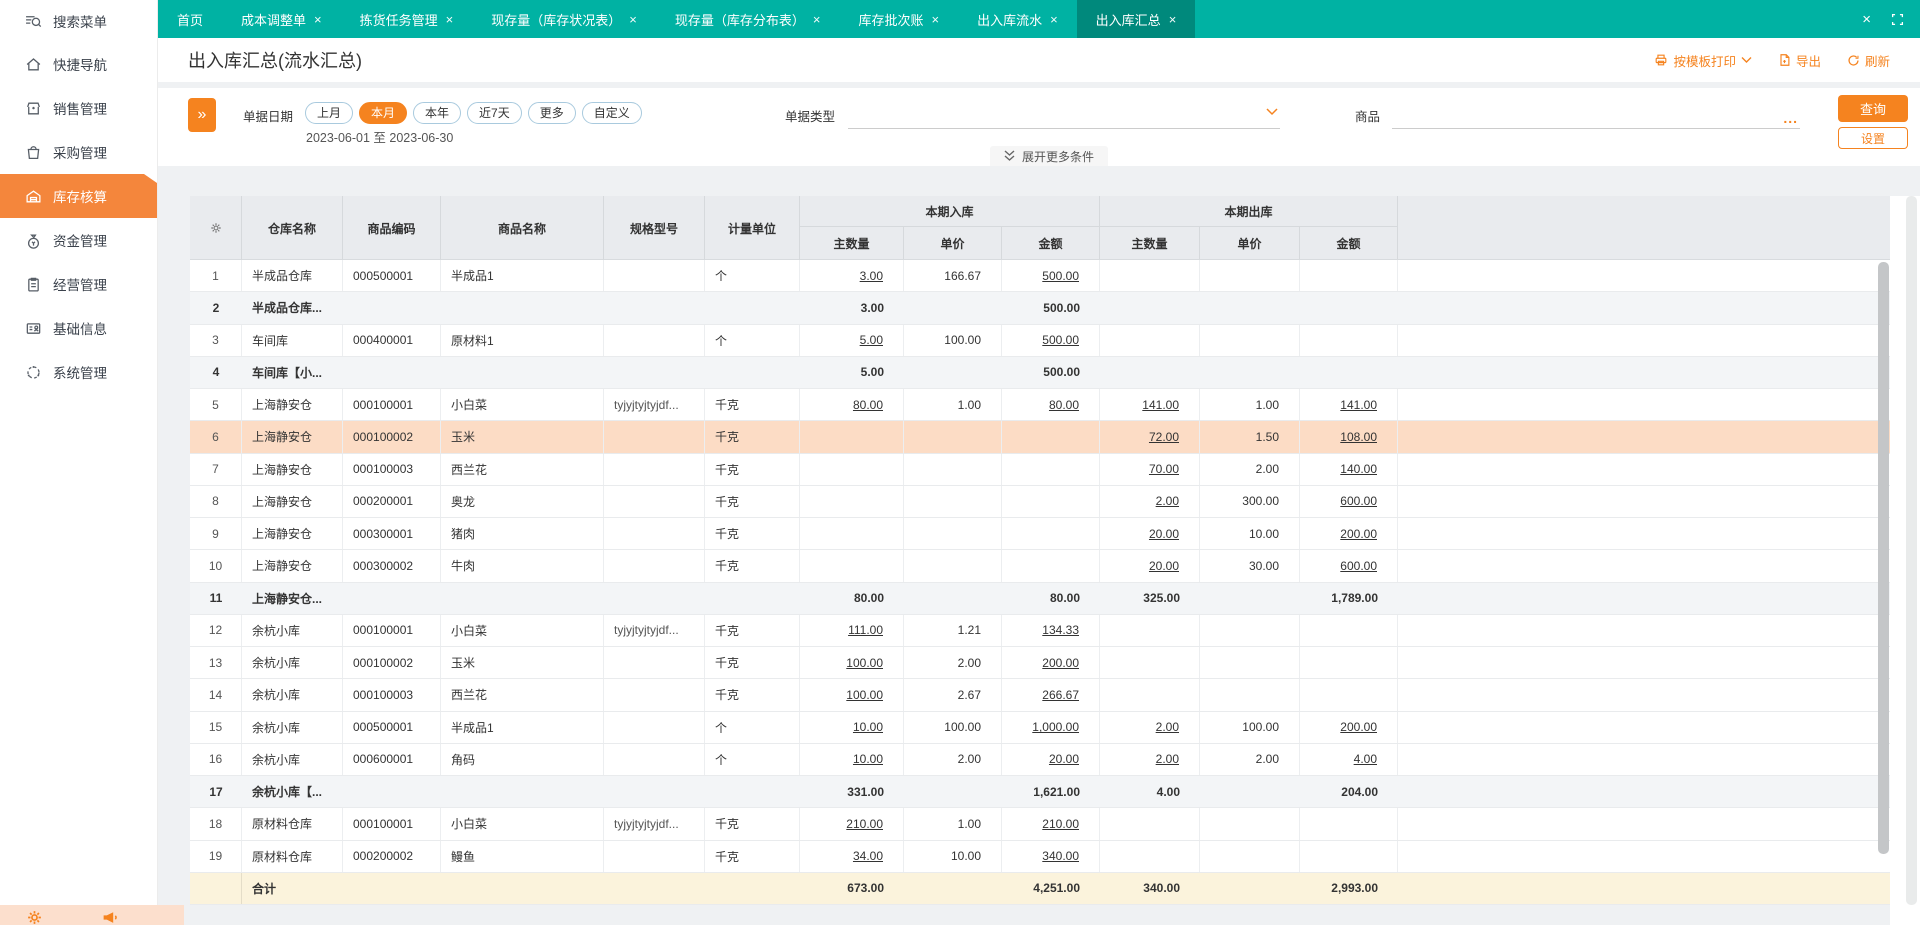 This screenshot has width=1920, height=925. I want to click on col-product-code: 商品编码, so click(392, 228).